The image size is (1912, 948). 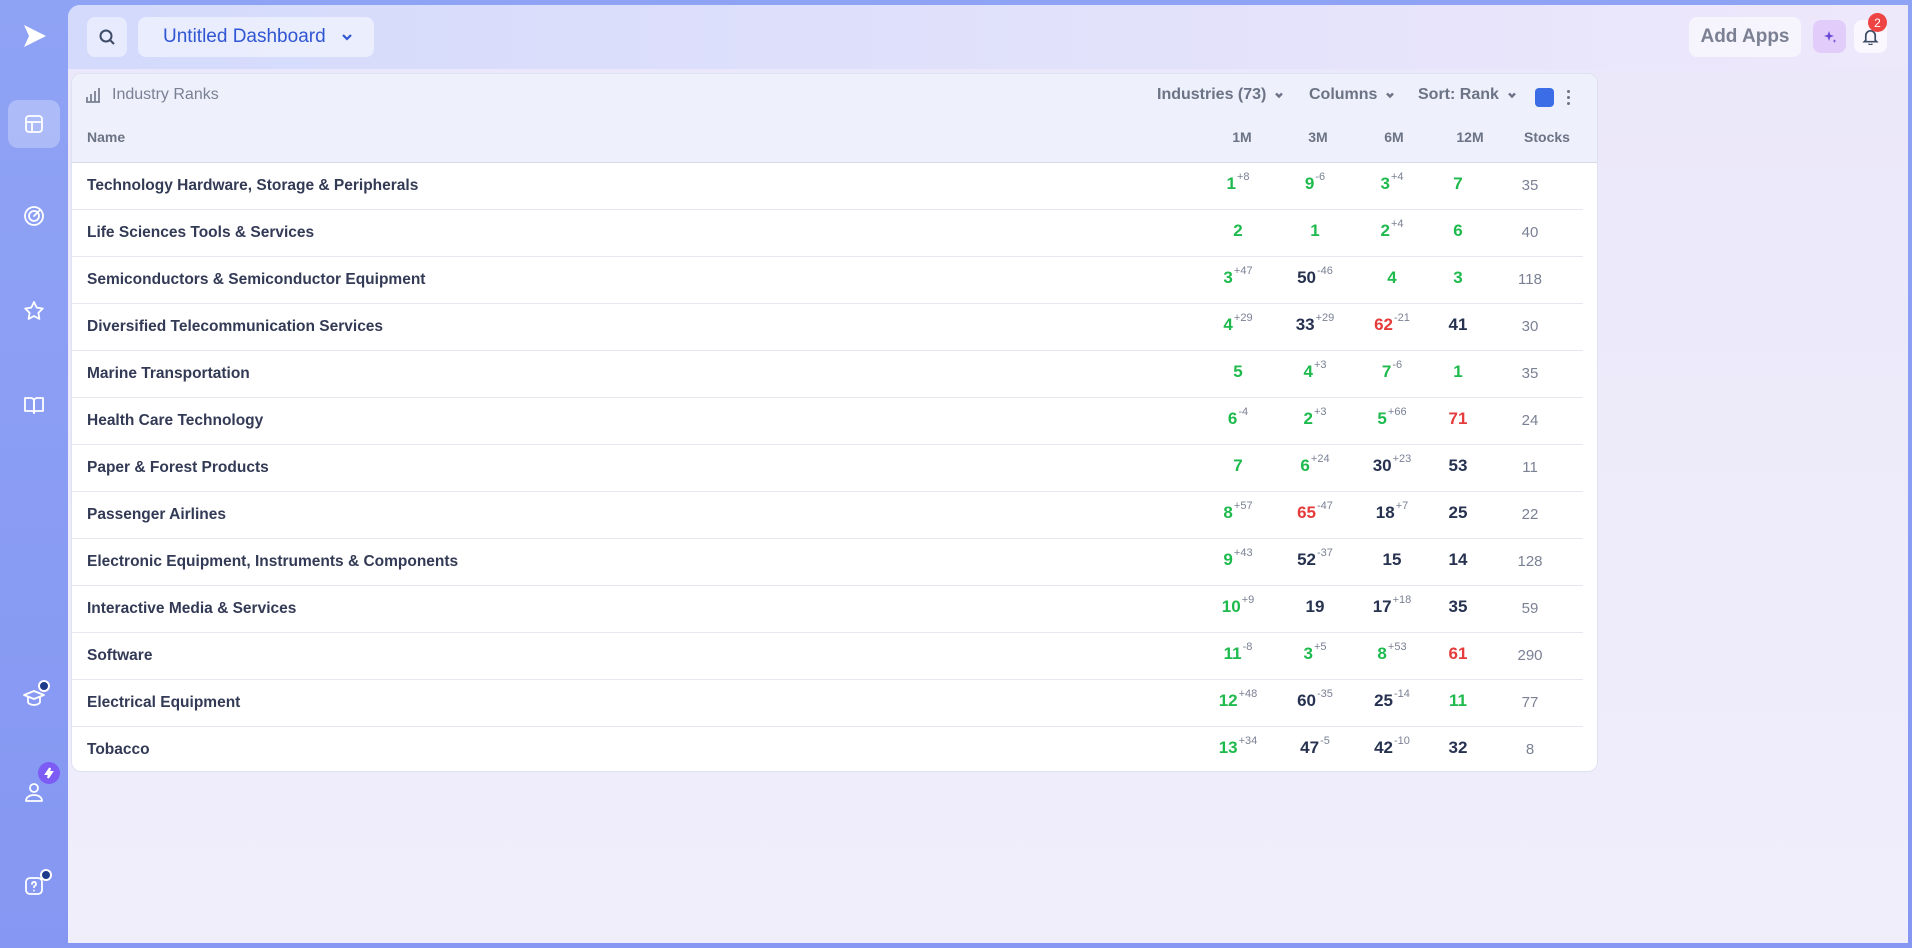 What do you see at coordinates (827, 656) in the screenshot?
I see `table-row: Software 11-8 3+5 8+53 61 290` at bounding box center [827, 656].